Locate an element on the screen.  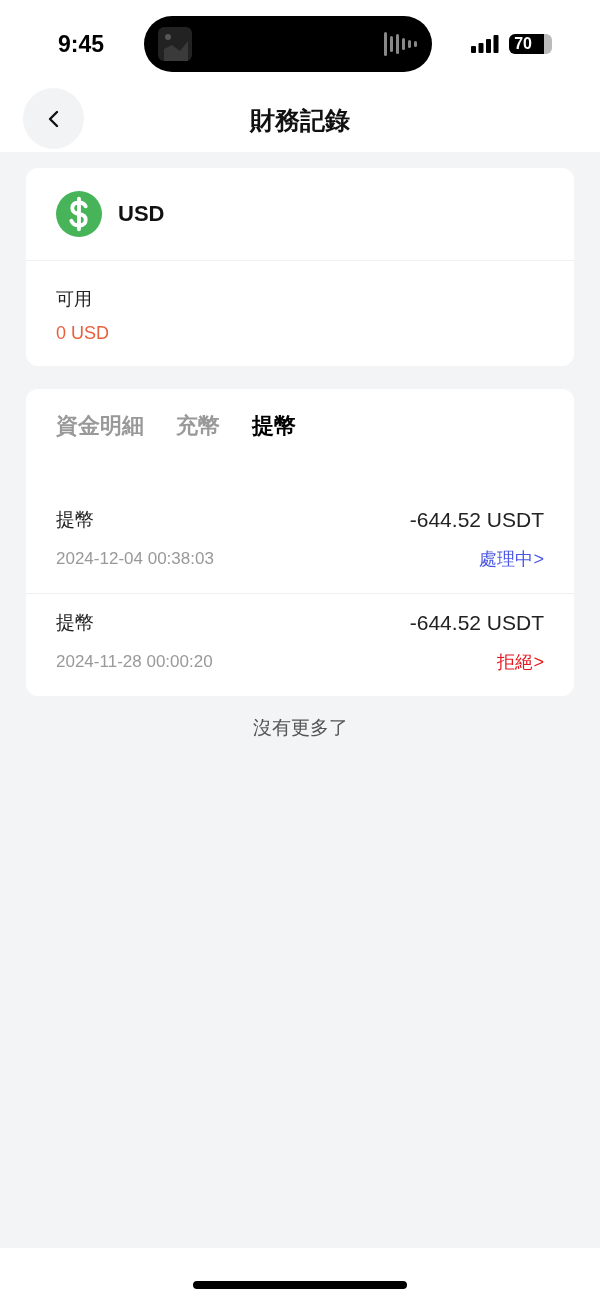
tab: 資金明細 is located at coordinates (100, 426).